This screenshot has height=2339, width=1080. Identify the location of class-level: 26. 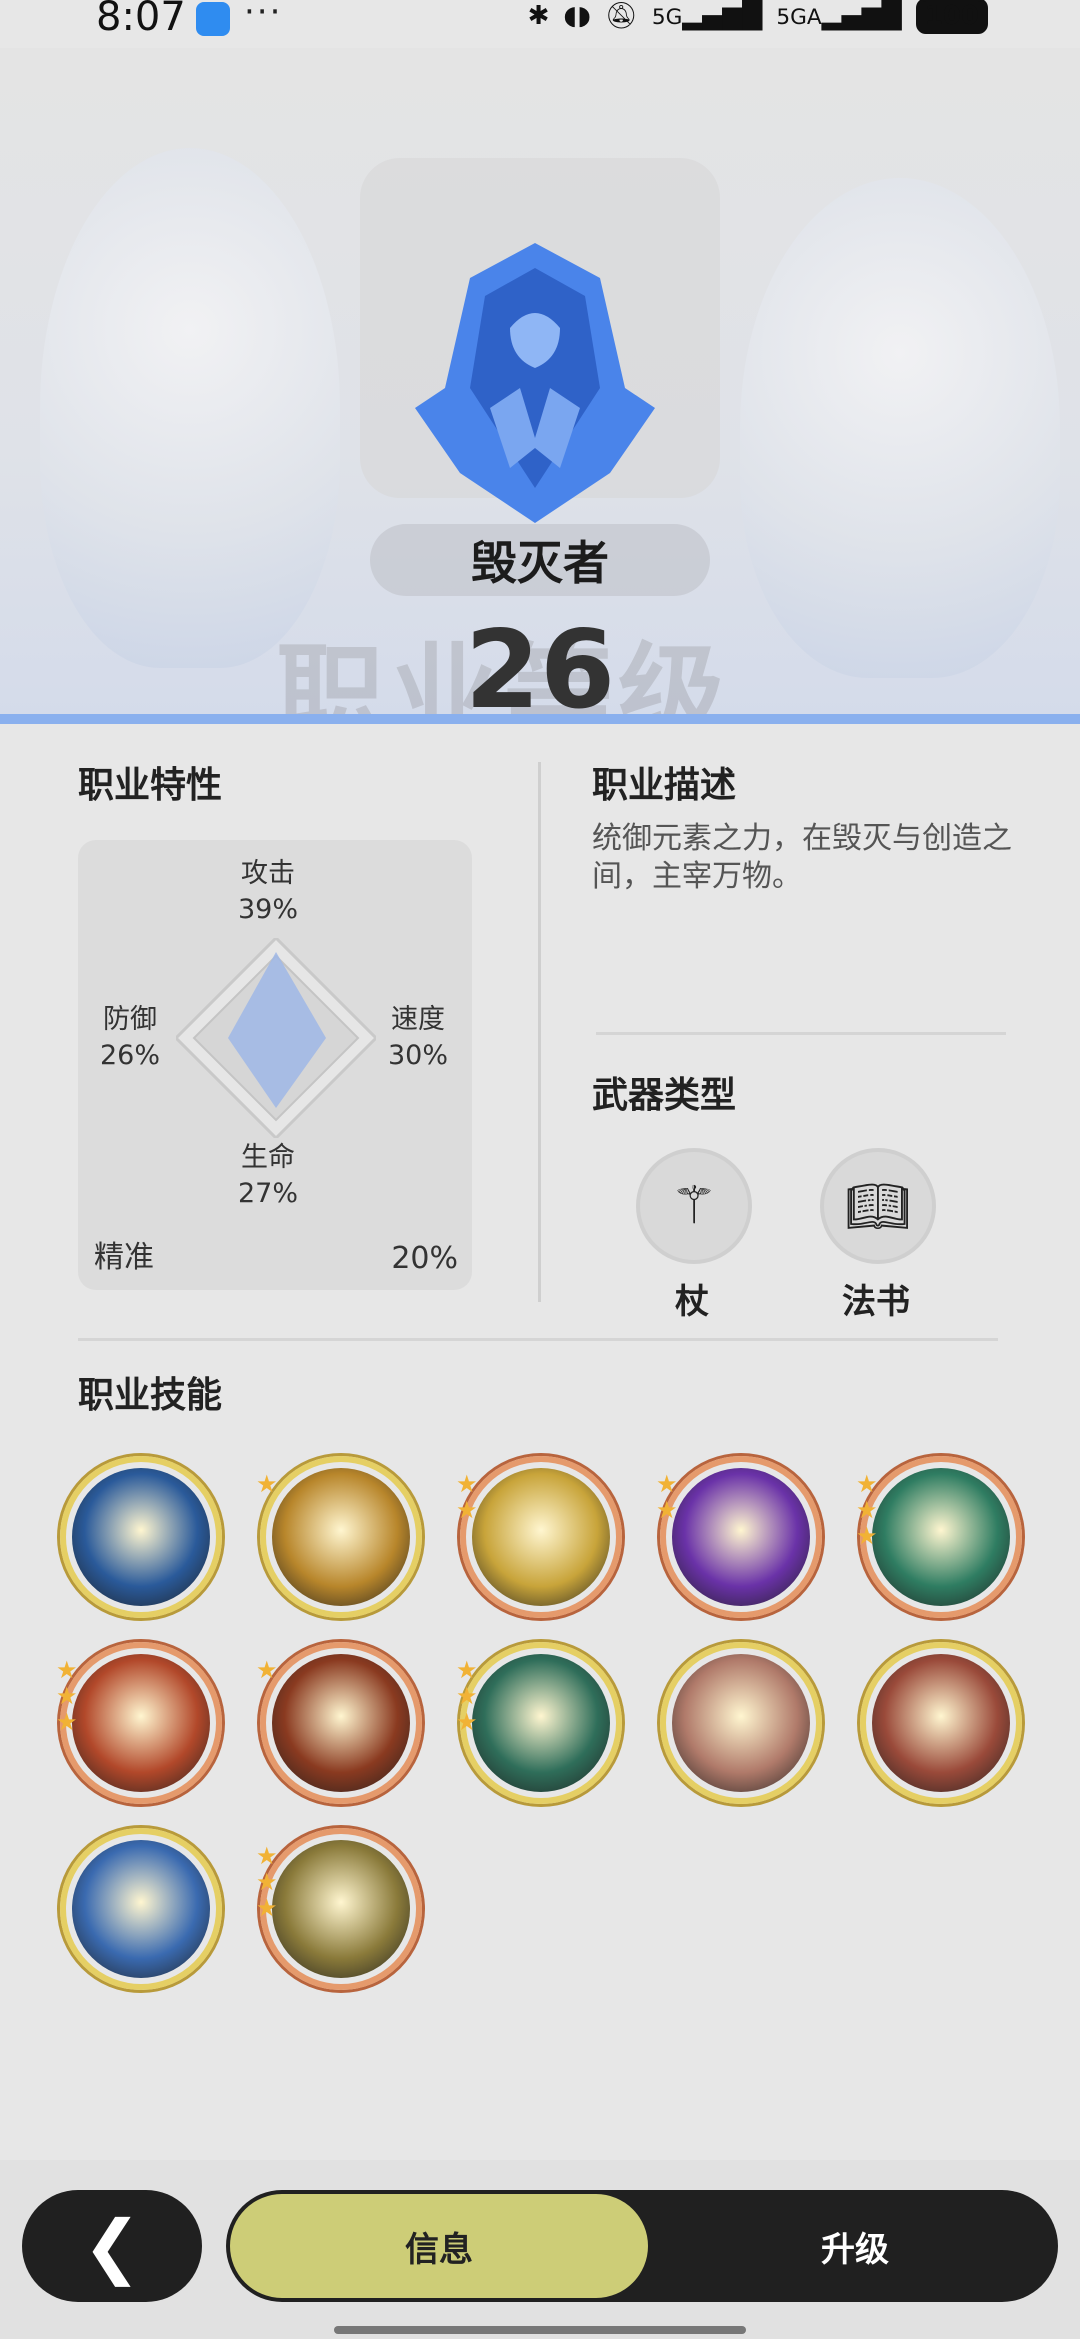
(540, 664).